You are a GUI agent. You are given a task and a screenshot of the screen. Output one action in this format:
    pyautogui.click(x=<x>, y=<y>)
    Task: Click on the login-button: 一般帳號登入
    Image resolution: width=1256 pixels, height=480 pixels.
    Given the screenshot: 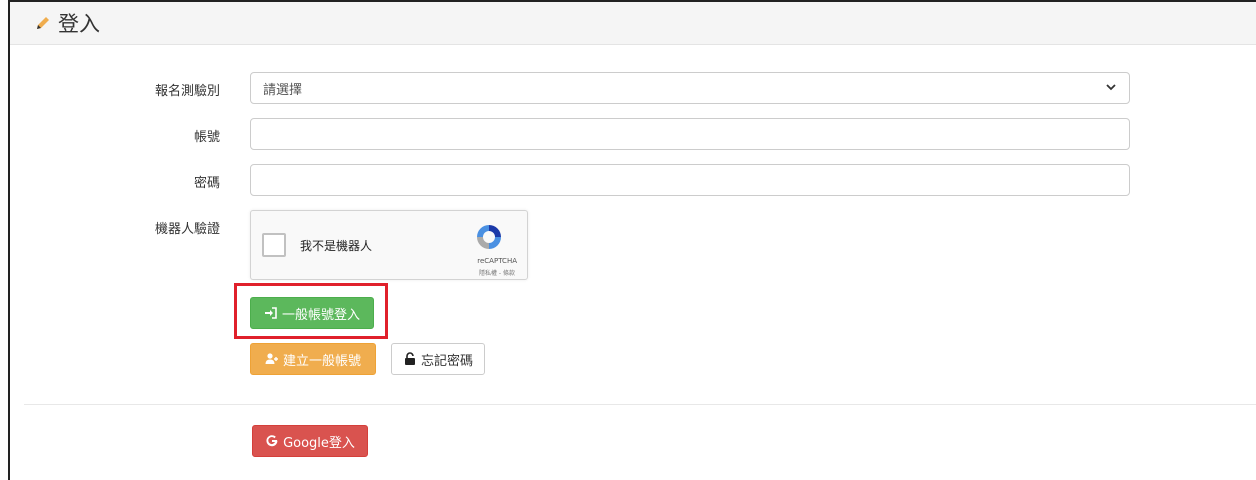 What is the action you would take?
    pyautogui.click(x=312, y=313)
    